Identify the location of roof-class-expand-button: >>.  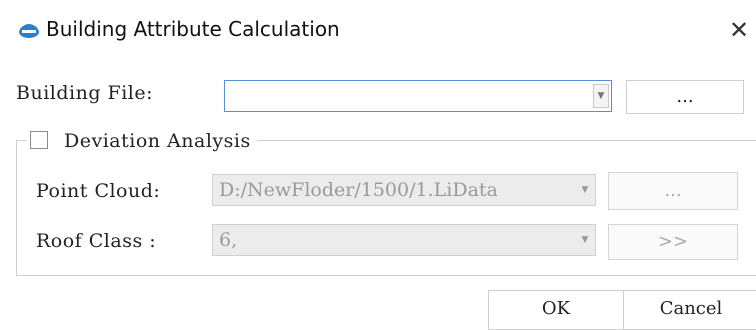
(673, 242).